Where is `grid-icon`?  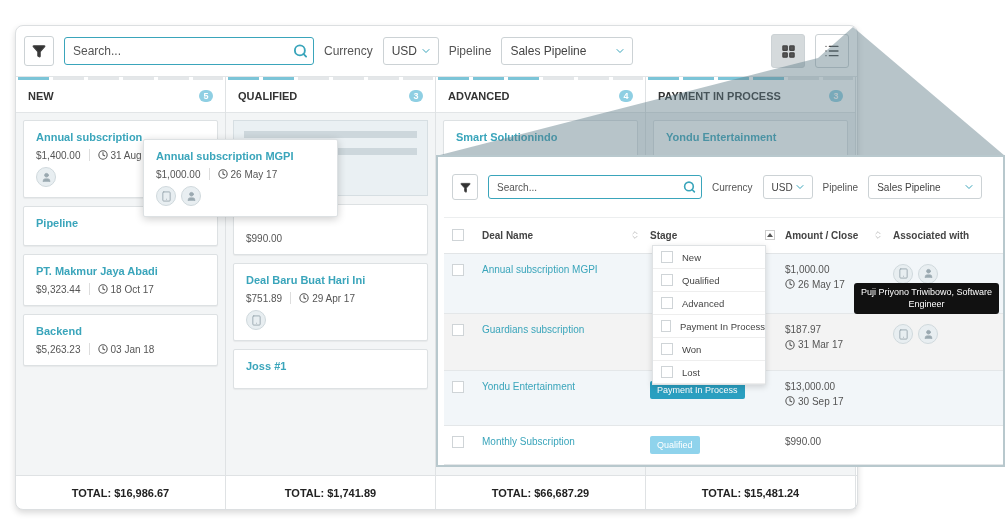 grid-icon is located at coordinates (788, 51).